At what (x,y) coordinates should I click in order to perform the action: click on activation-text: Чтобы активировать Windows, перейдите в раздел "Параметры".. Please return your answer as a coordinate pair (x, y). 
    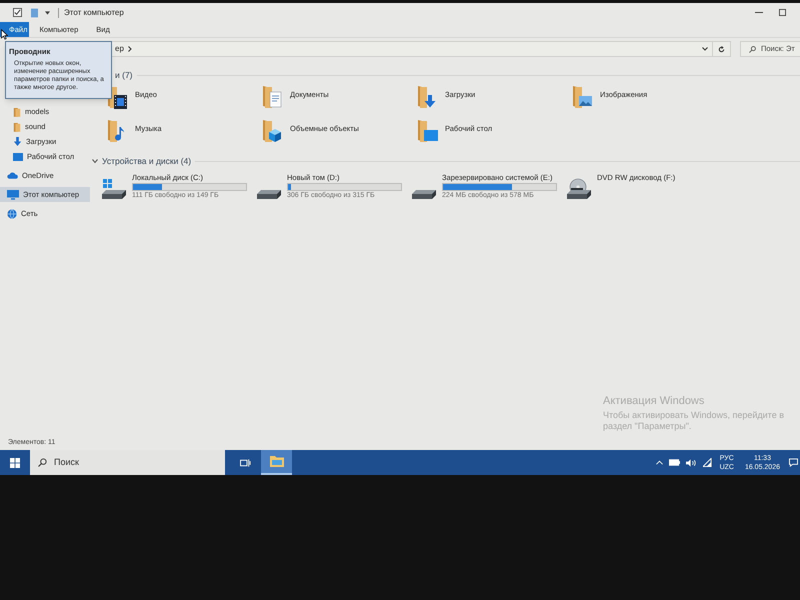
    Looking at the image, I should click on (694, 421).